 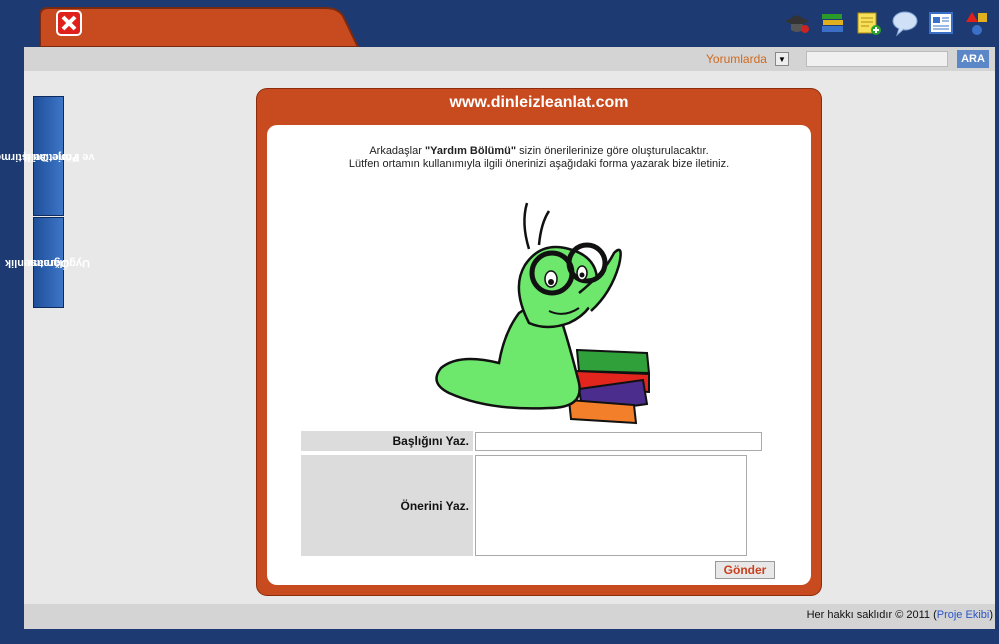 What do you see at coordinates (430, 441) in the screenshot?
I see `title-label: Başlığını Yaz.` at bounding box center [430, 441].